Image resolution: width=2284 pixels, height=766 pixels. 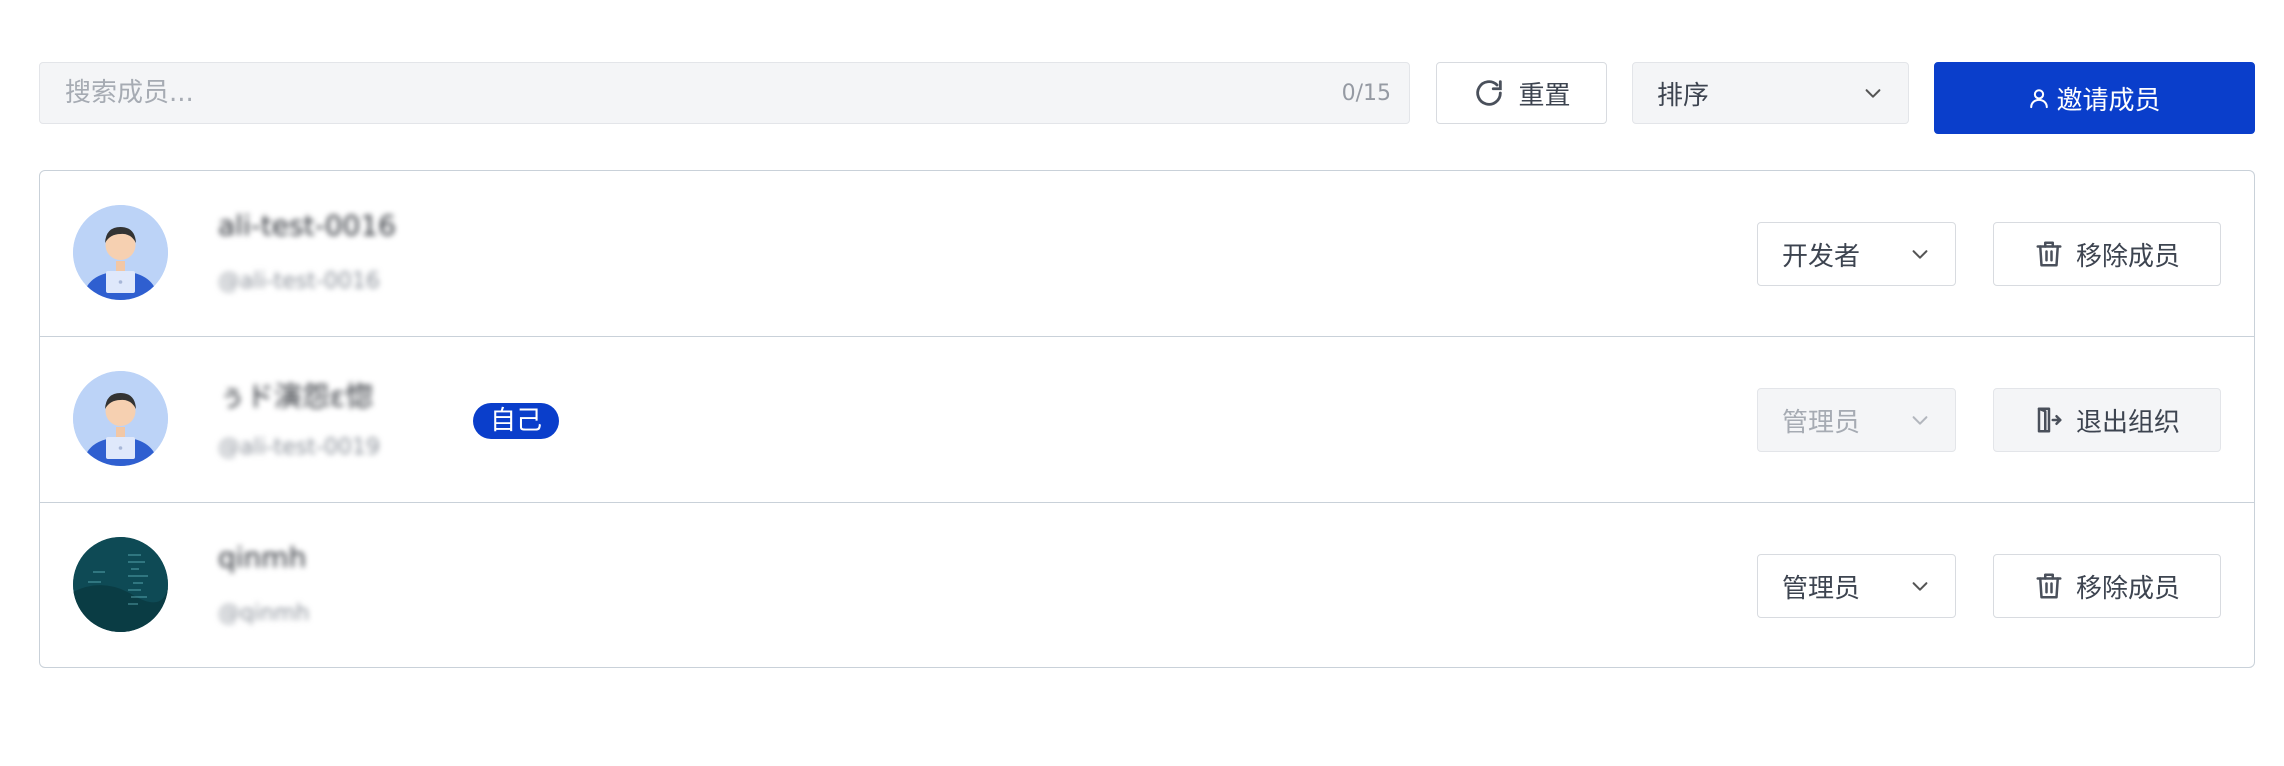 I want to click on members-toolbar: 0/15 重置 排序 邀请成员, so click(x=1147, y=98).